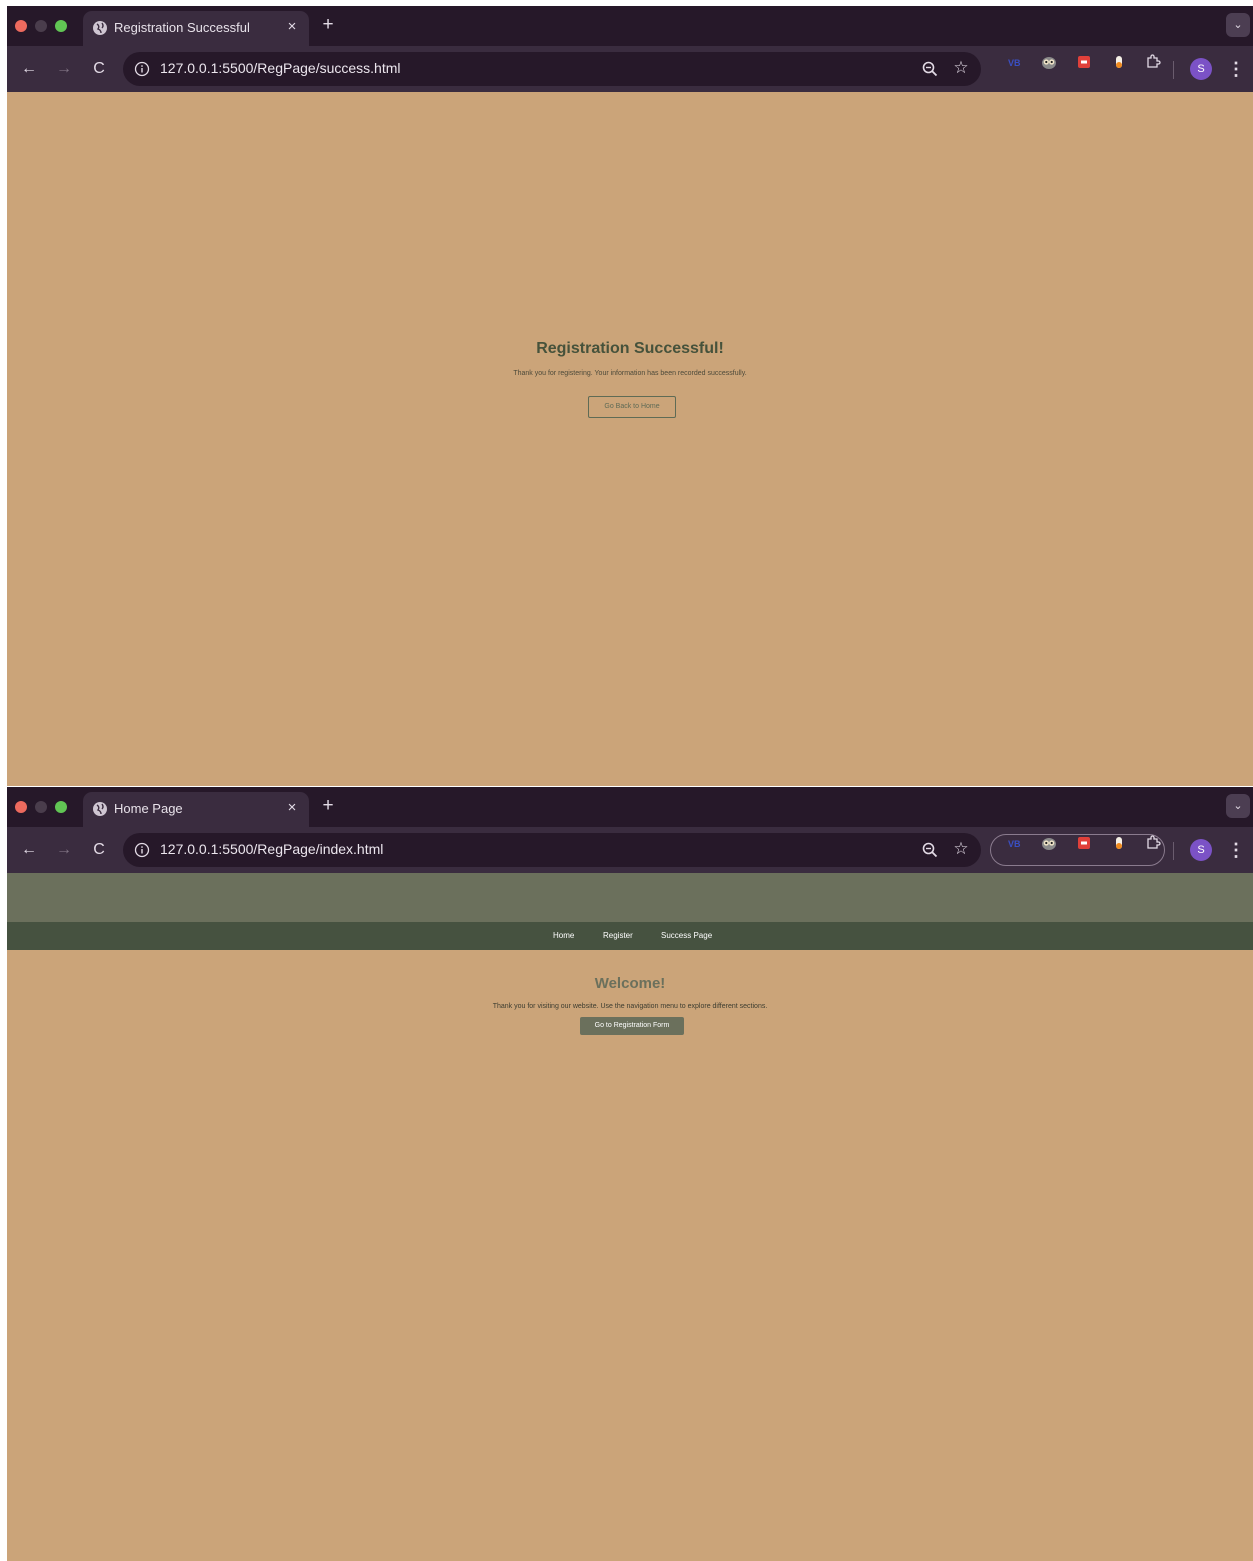 Image resolution: width=1253 pixels, height=1561 pixels. Describe the element at coordinates (552, 850) in the screenshot. I see `address-bar: 127.0.0.1:5500/RegPage/index.html ☆` at that location.